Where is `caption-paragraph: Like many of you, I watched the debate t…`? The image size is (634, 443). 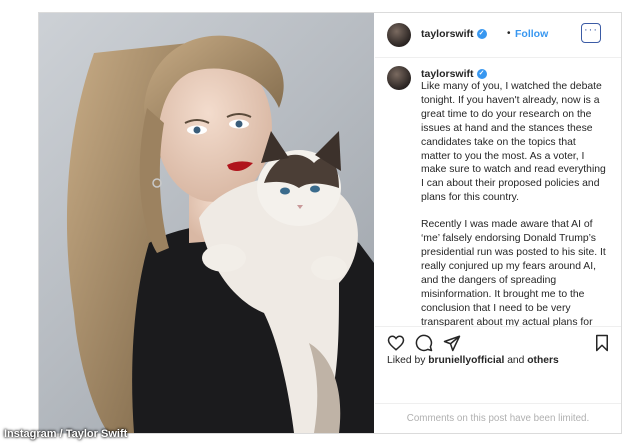
caption-paragraph: Like many of you, I watched the debate t… is located at coordinates (513, 142).